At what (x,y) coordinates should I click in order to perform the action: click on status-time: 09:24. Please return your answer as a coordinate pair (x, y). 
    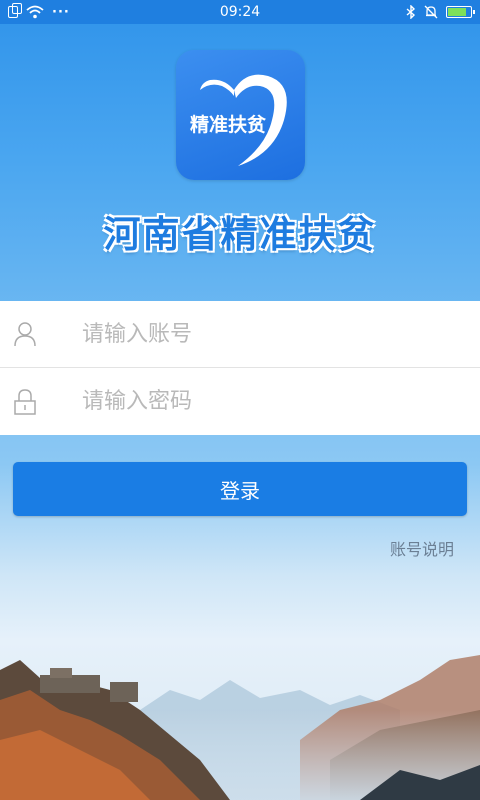
    Looking at the image, I should click on (240, 12).